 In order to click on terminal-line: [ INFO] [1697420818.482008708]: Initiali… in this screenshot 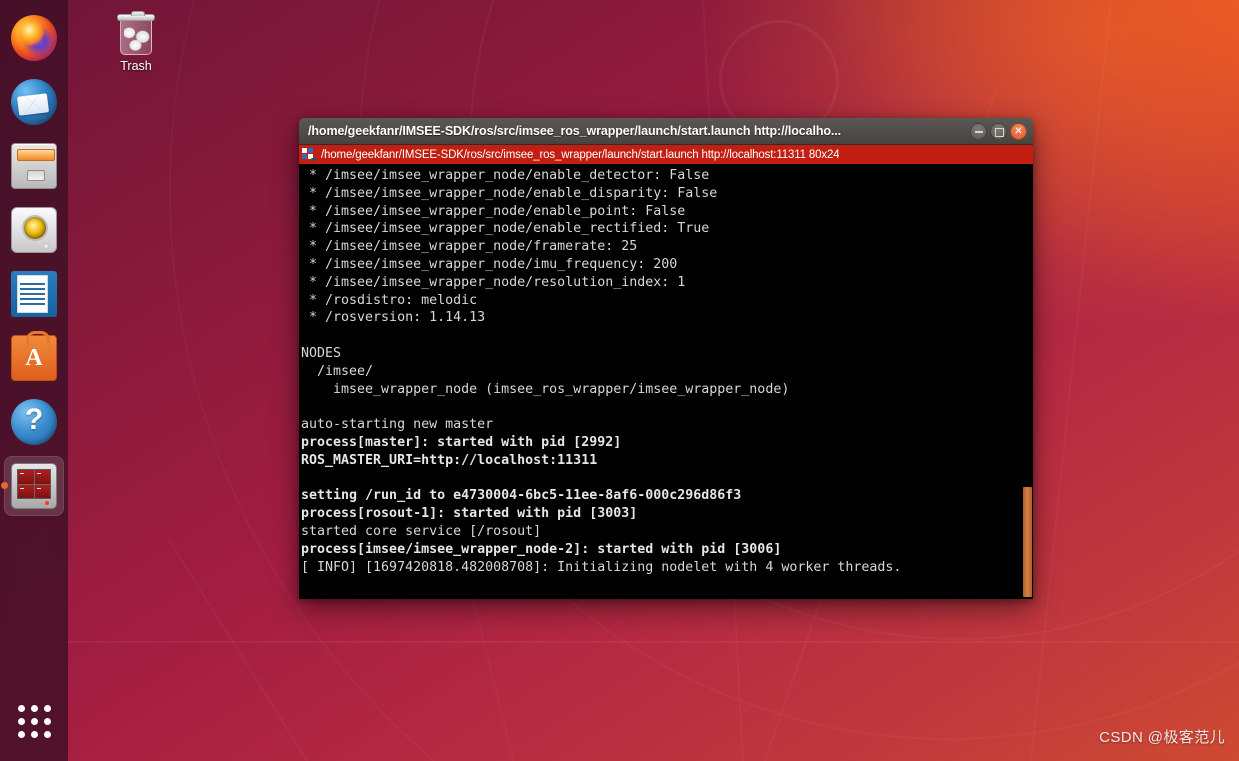, I will do `click(601, 567)`.